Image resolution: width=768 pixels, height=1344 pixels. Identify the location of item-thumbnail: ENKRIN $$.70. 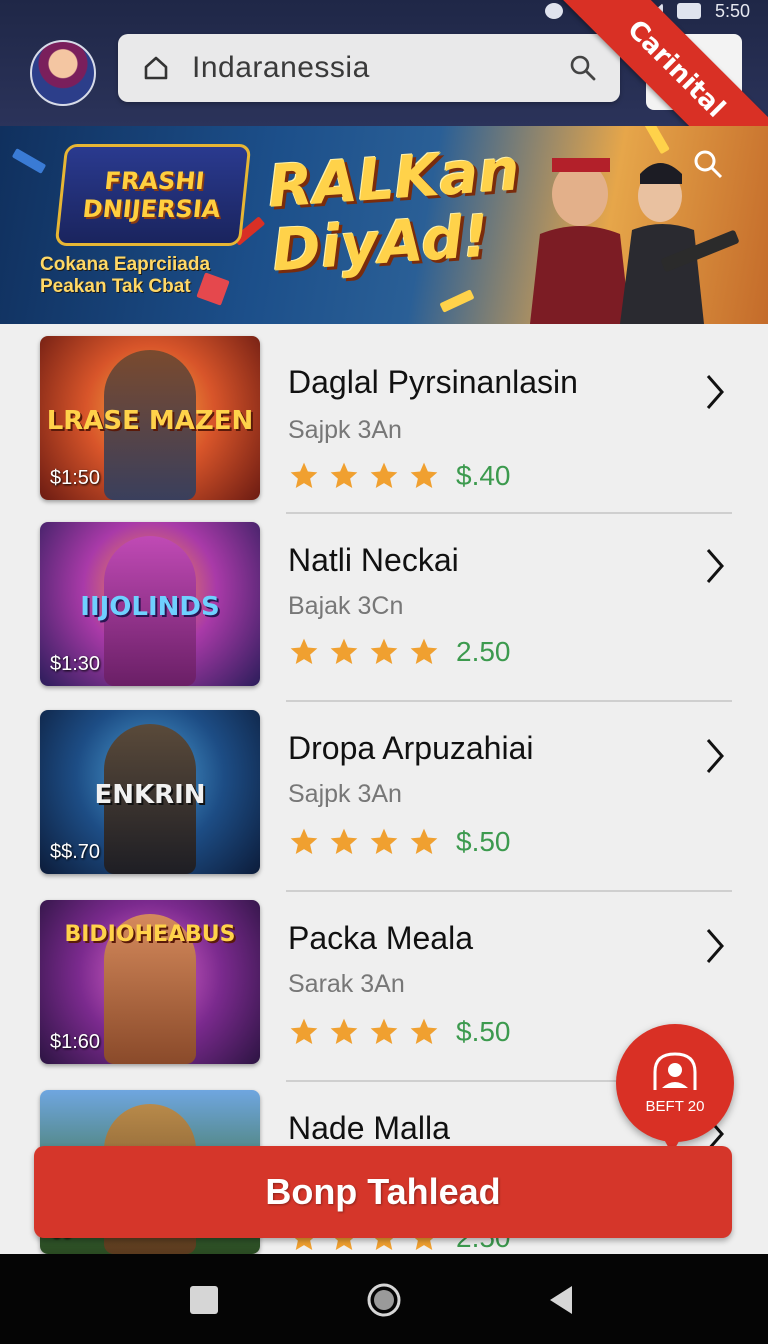
(150, 792).